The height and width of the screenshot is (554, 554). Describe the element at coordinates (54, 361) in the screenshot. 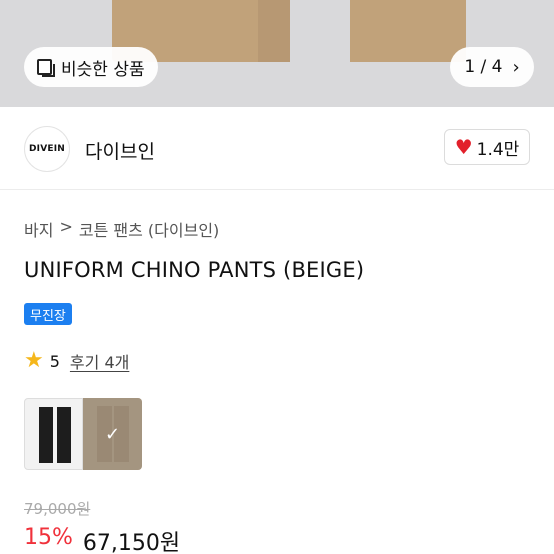

I see `rating-value: 5` at that location.